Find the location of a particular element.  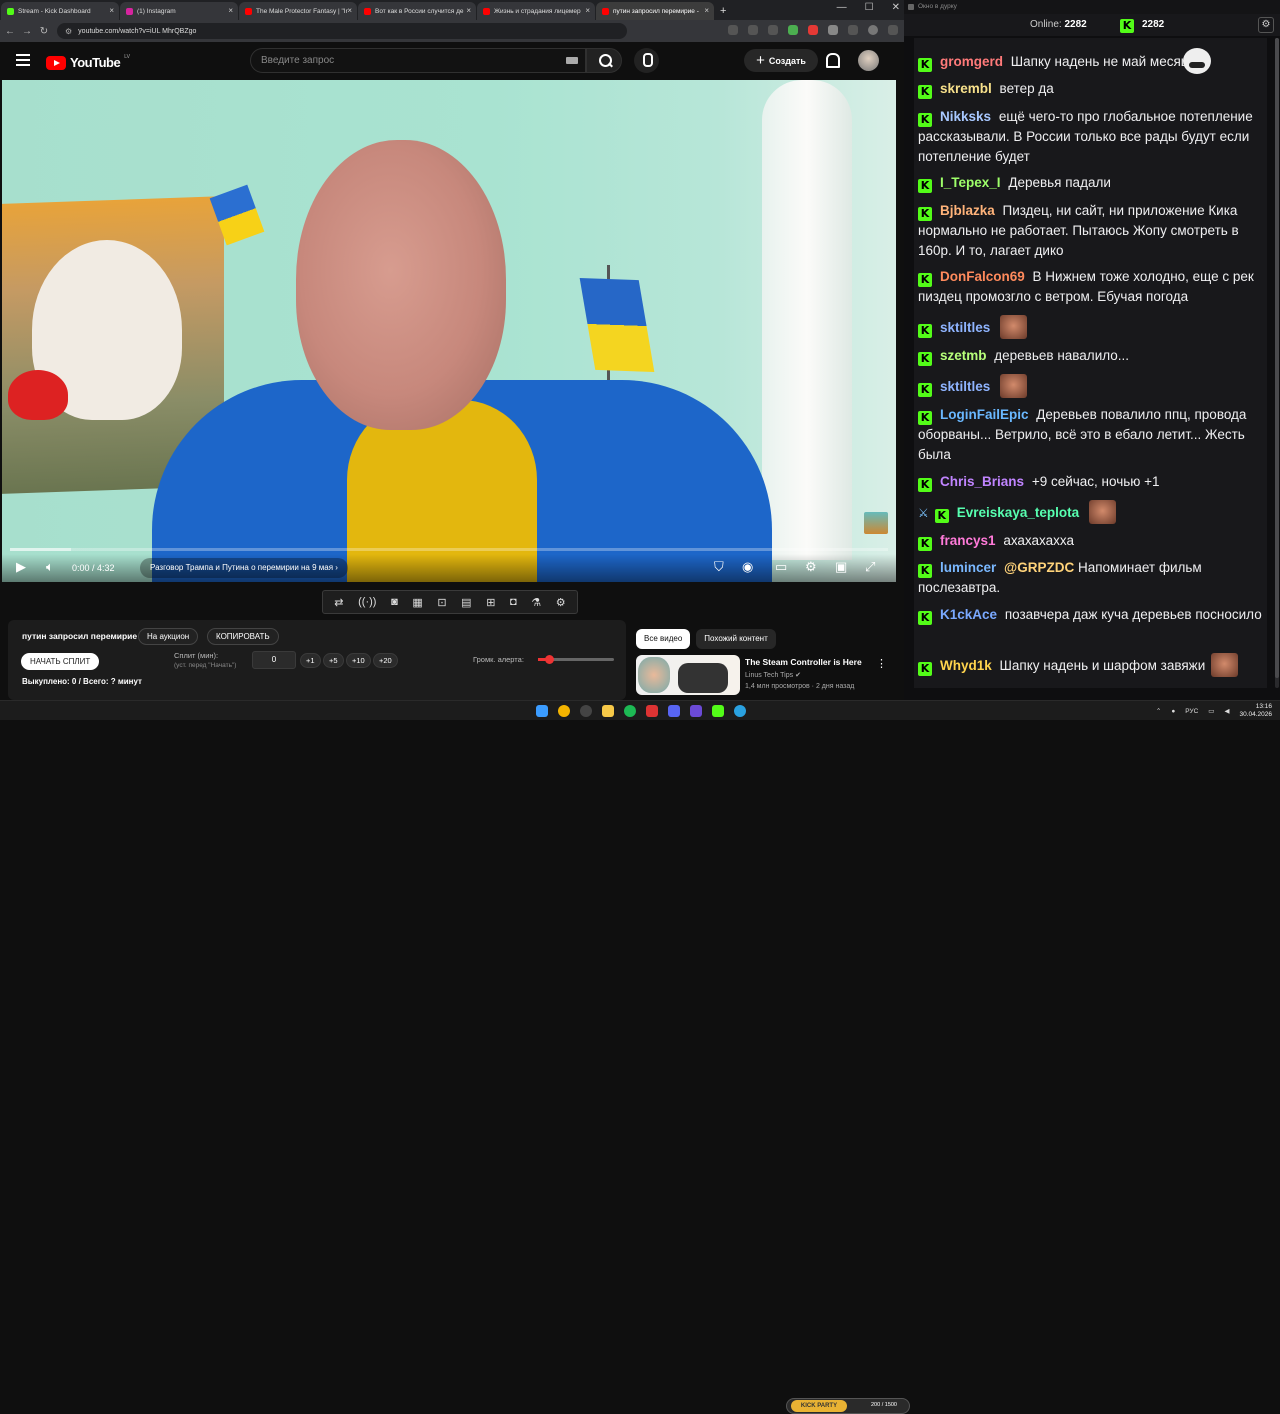

chat-username: lumincer is located at coordinates (968, 567).